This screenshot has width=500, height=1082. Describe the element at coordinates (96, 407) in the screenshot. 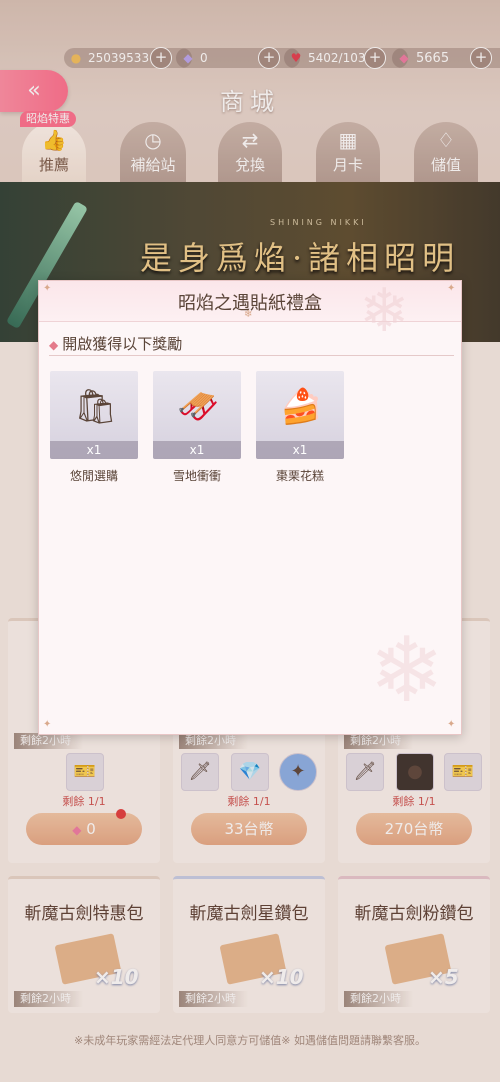

I see `shopping-bag-icon: 🛍` at that location.